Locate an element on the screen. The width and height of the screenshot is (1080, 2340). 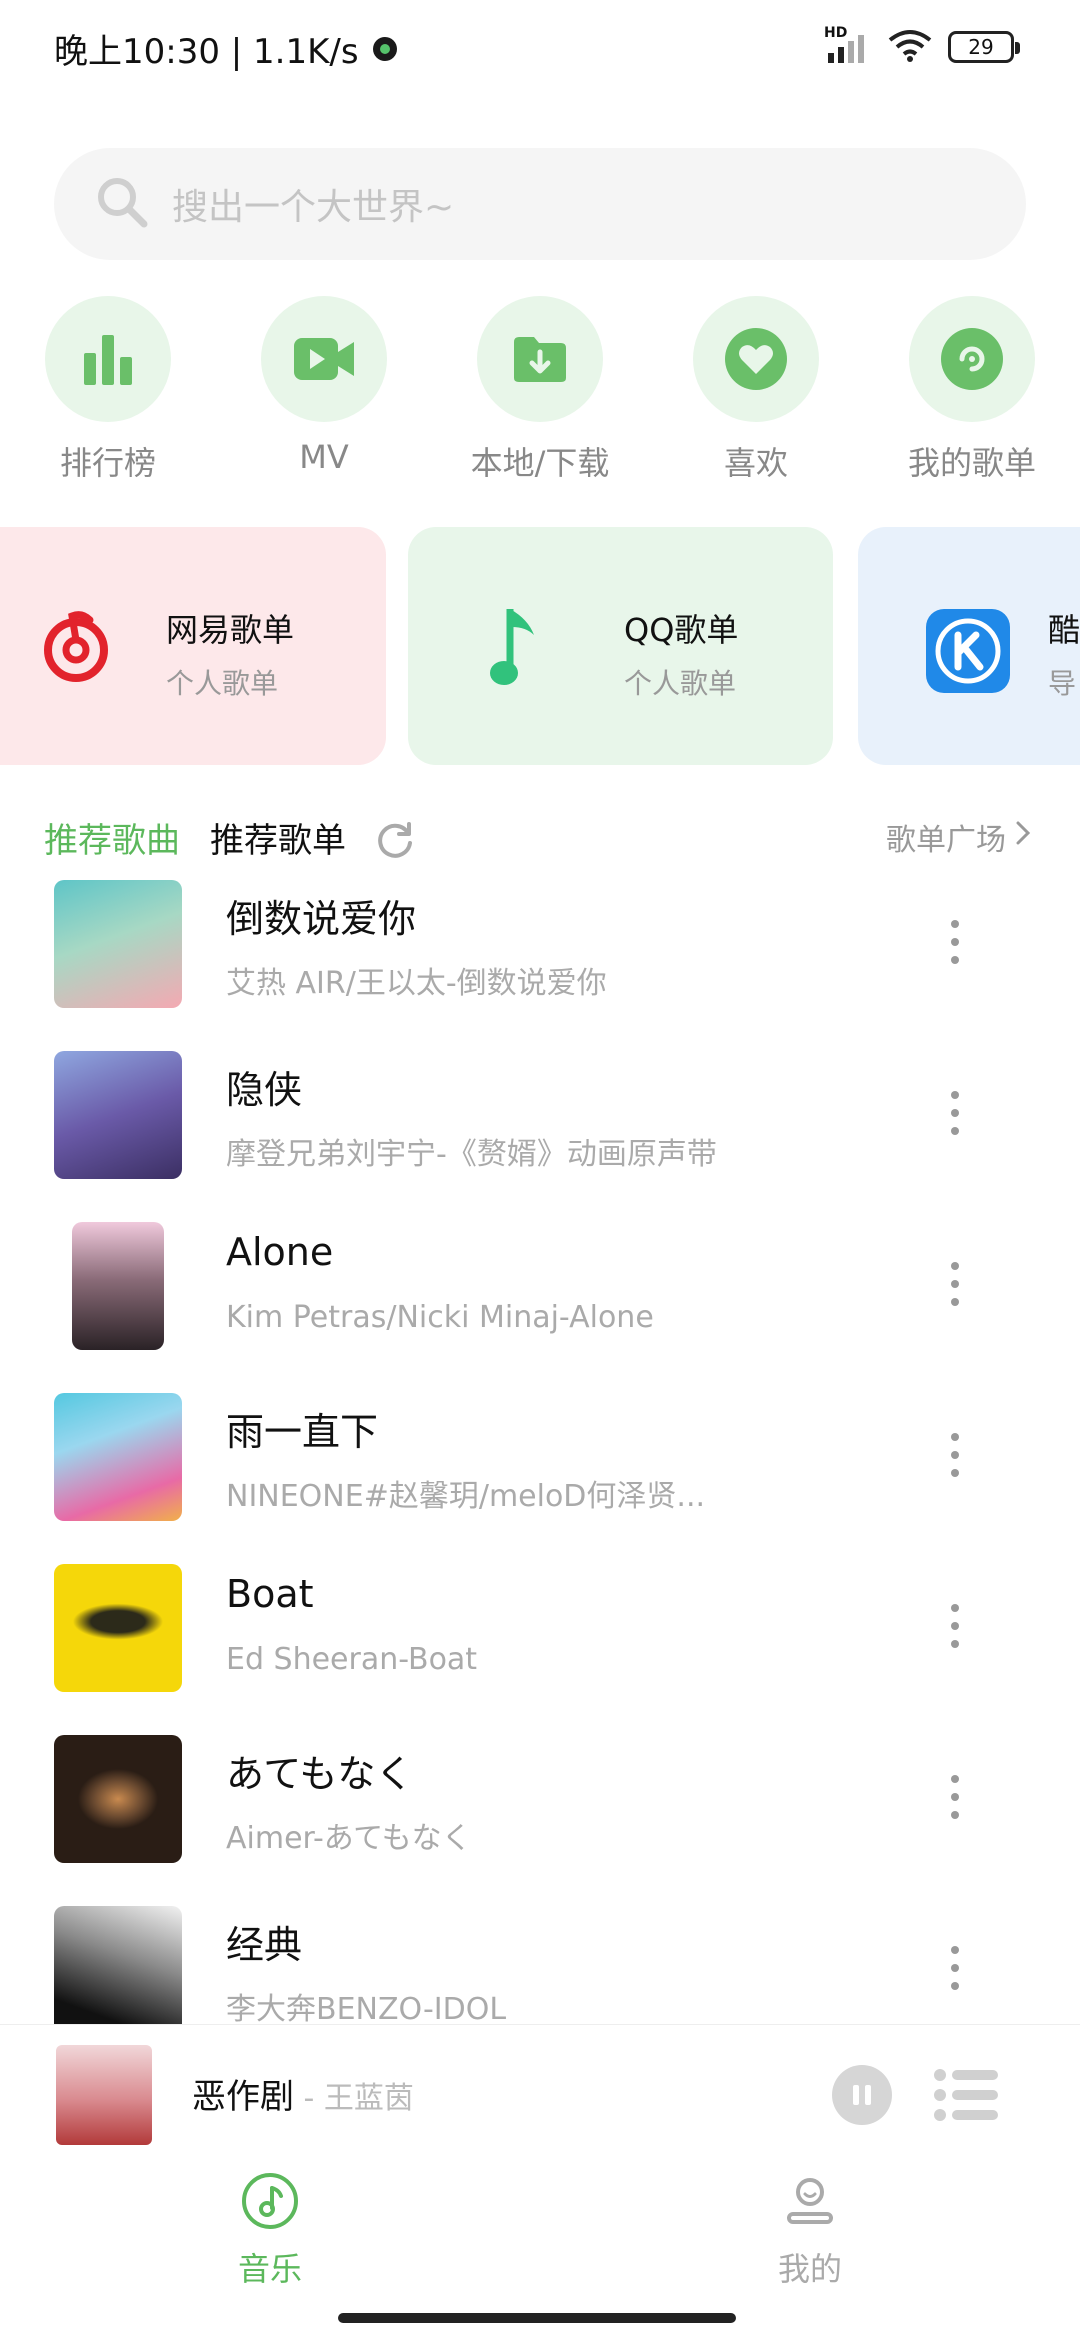
playlist-queue-icon is located at coordinates (967, 2097).